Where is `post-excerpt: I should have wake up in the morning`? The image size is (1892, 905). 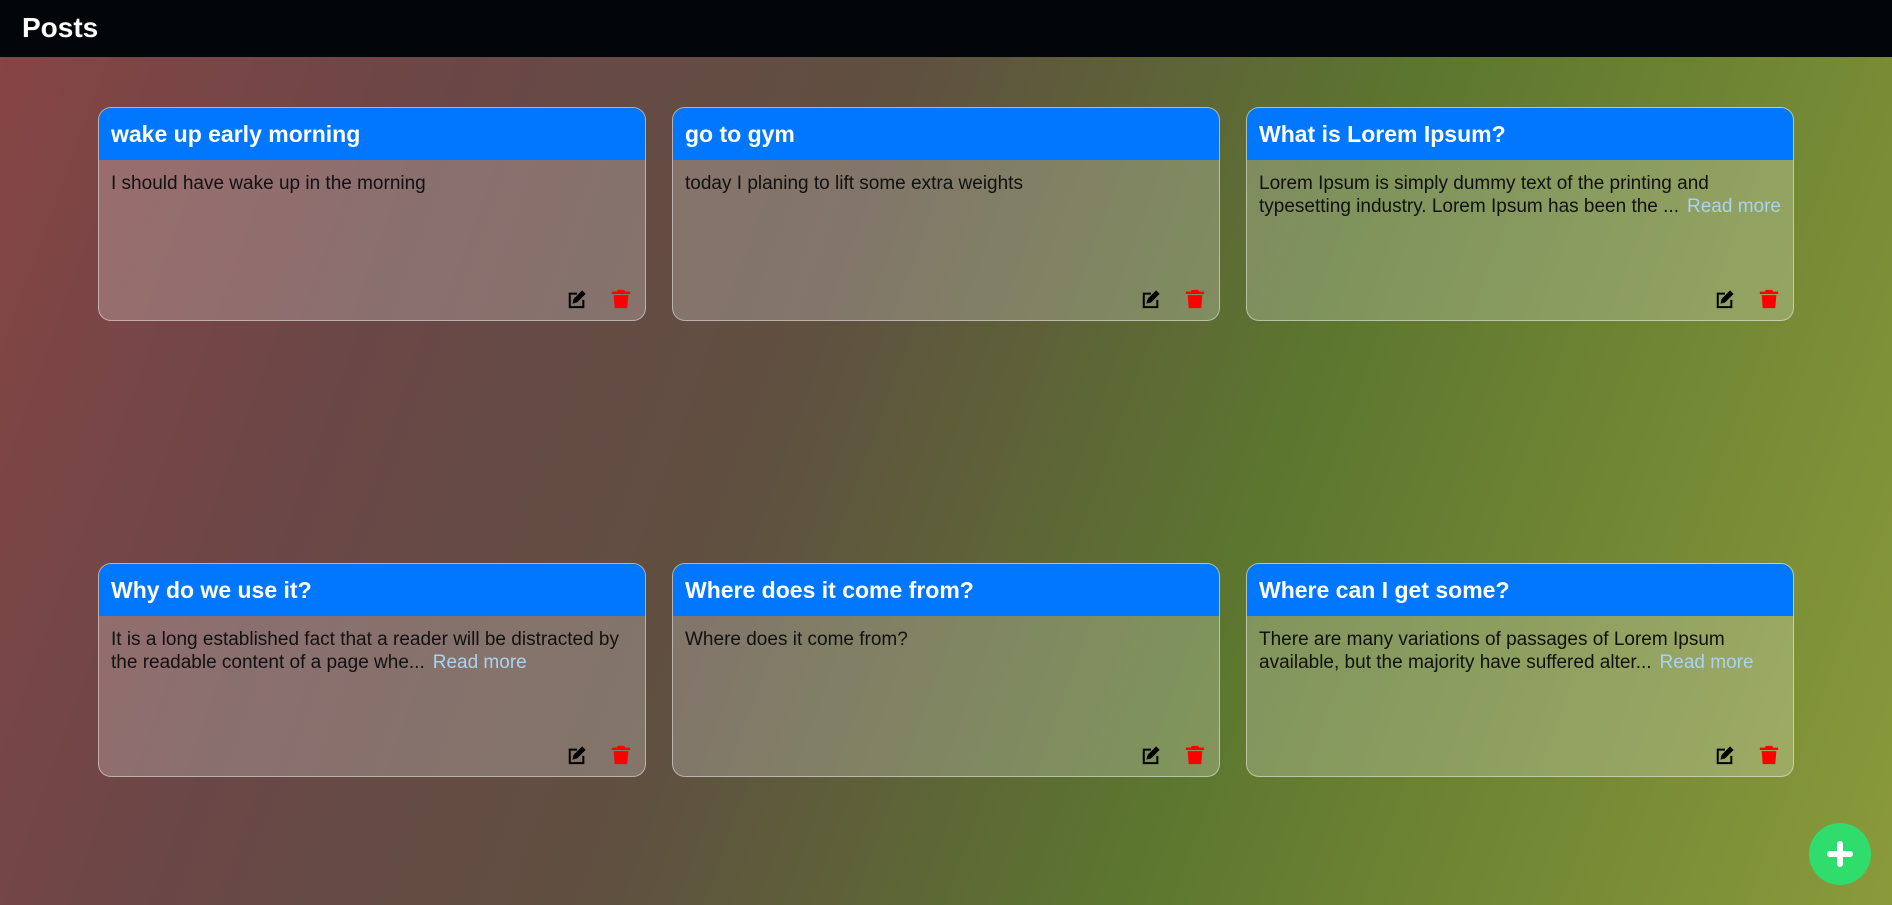
post-excerpt: I should have wake up in the morning is located at coordinates (372, 177).